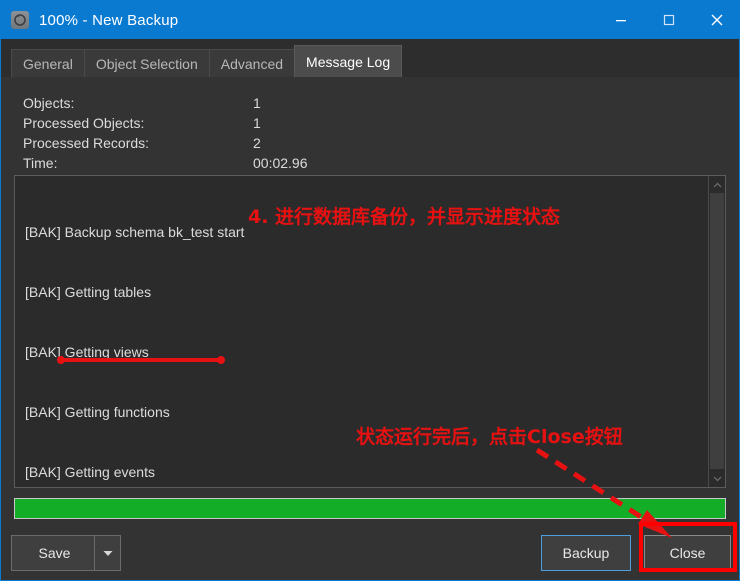 This screenshot has width=740, height=581. What do you see at coordinates (717, 184) in the screenshot?
I see `chevron-up-icon` at bounding box center [717, 184].